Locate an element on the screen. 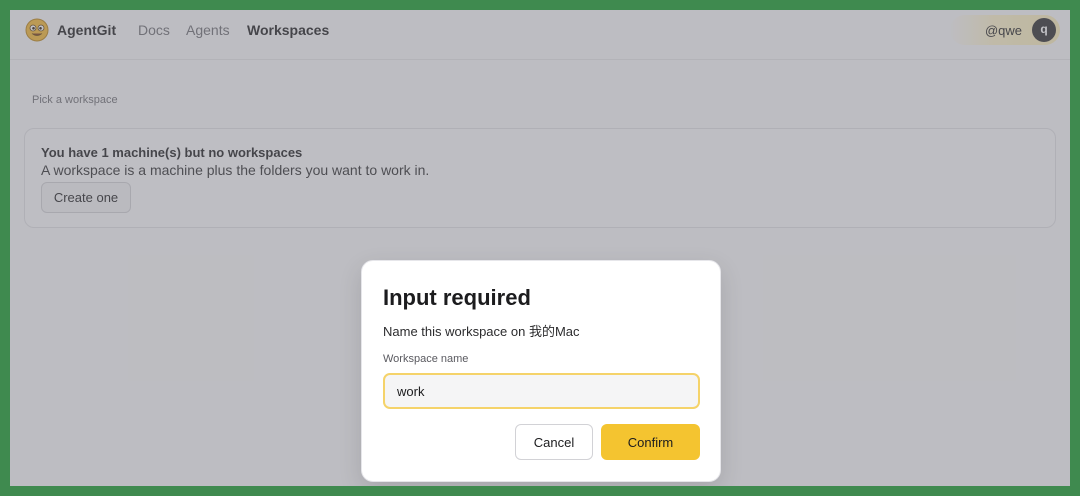 Image resolution: width=1080 pixels, height=496 pixels. confirm-button: Confirm is located at coordinates (650, 442).